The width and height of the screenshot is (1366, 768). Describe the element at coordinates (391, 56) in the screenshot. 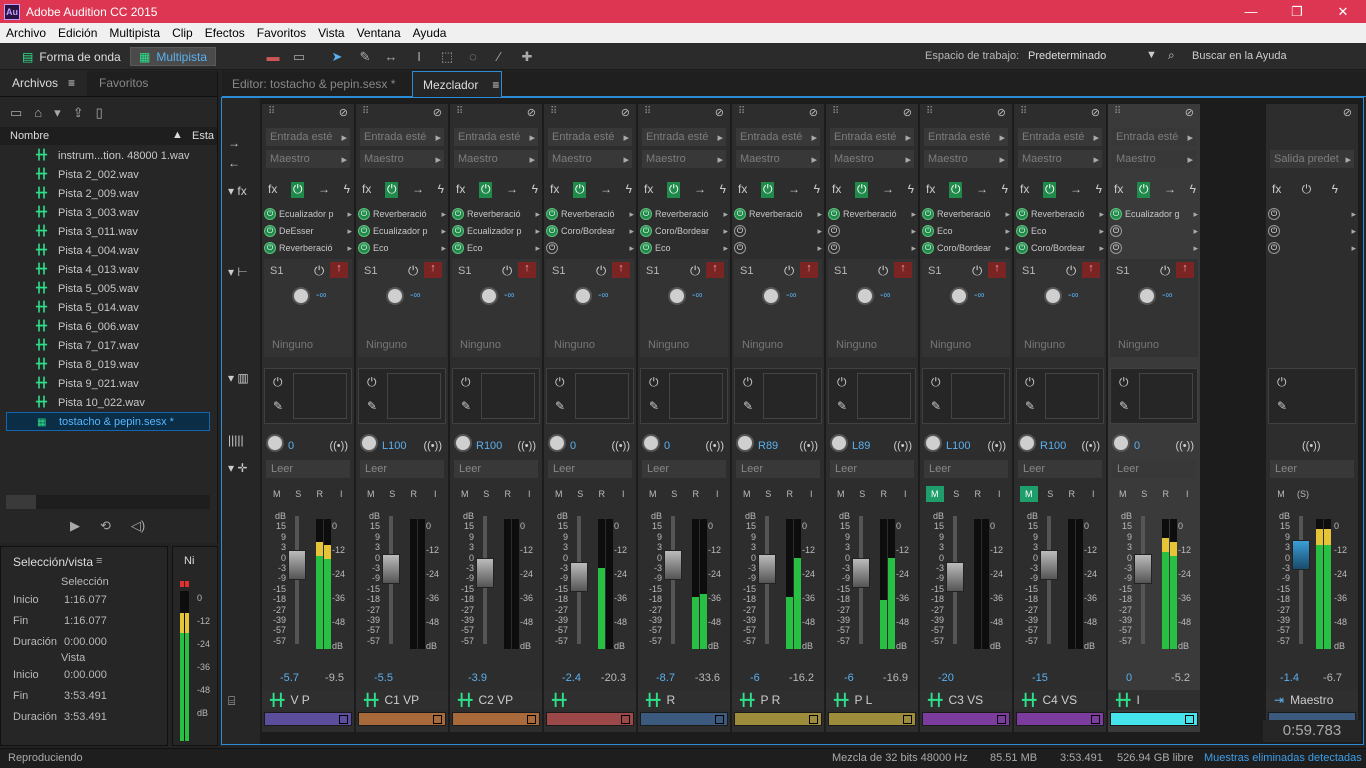

I see `slip-tool-icon: ↔` at that location.